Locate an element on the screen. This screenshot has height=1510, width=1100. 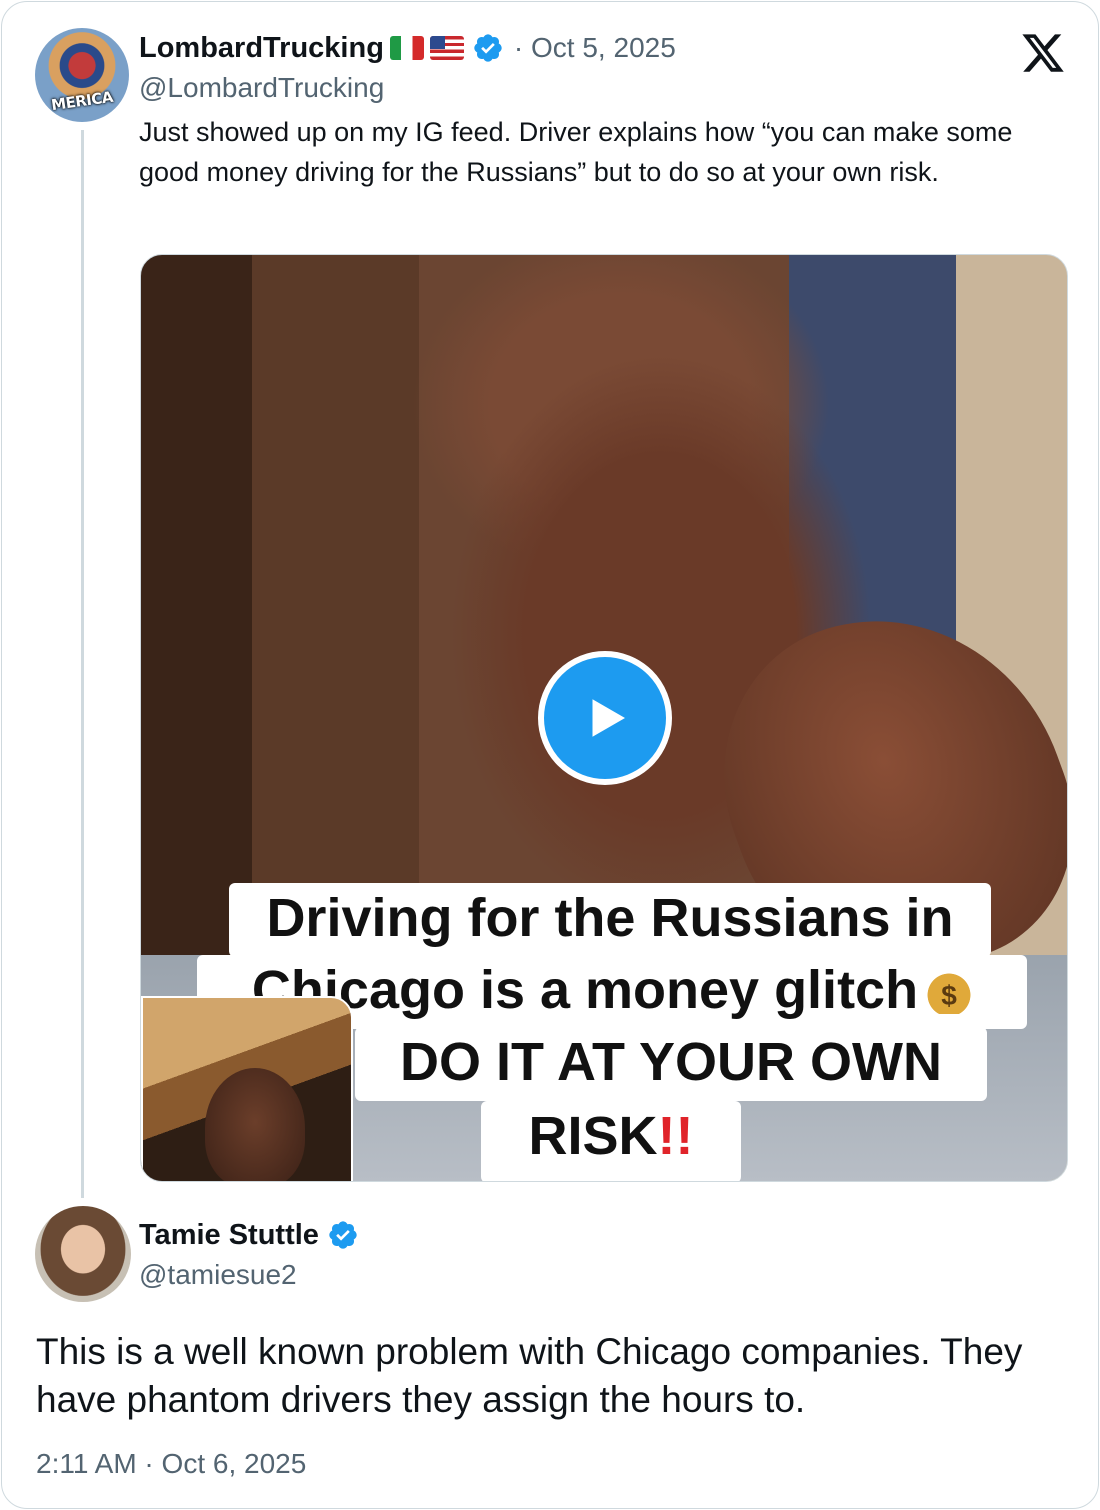
reply-handle: @tamiesue2 is located at coordinates (218, 1275).